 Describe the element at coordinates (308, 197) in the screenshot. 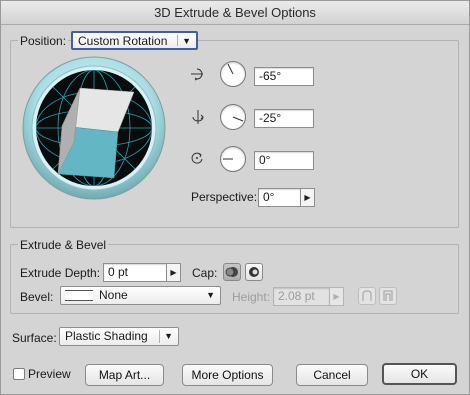

I see `perspective-stepper: ▶` at that location.